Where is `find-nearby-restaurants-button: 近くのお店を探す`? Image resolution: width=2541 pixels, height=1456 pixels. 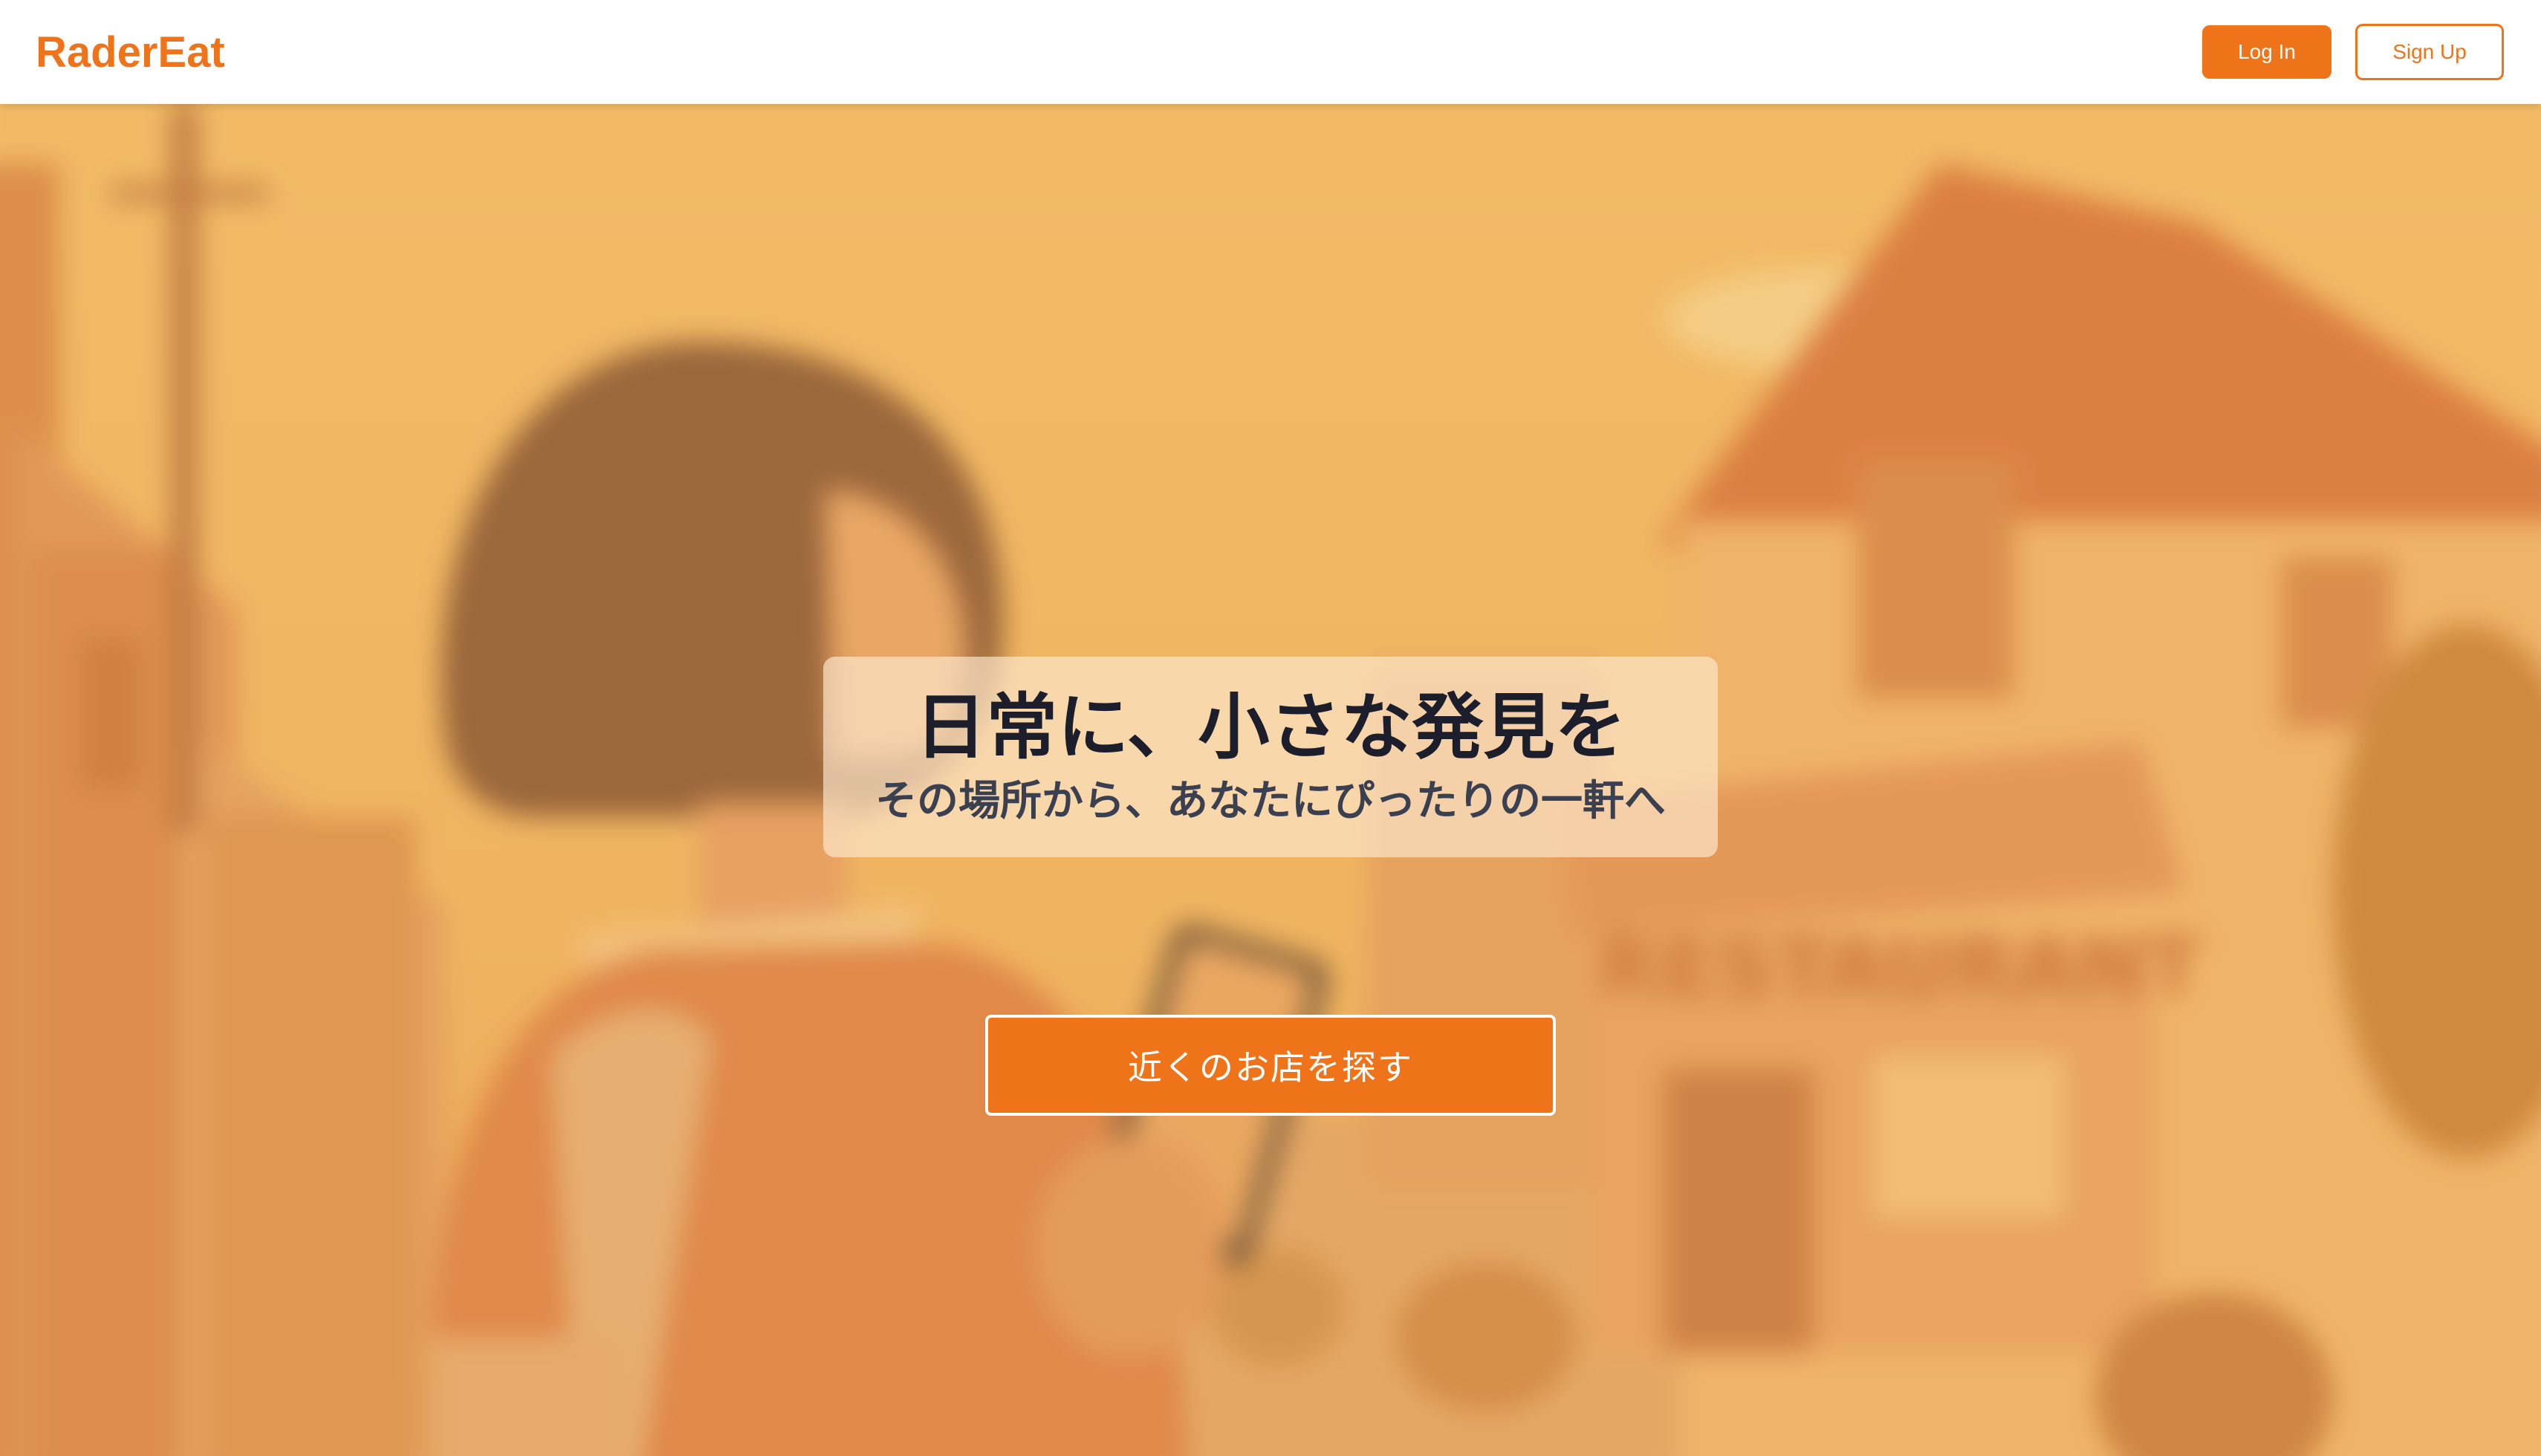 find-nearby-restaurants-button: 近くのお店を探す is located at coordinates (1270, 1065).